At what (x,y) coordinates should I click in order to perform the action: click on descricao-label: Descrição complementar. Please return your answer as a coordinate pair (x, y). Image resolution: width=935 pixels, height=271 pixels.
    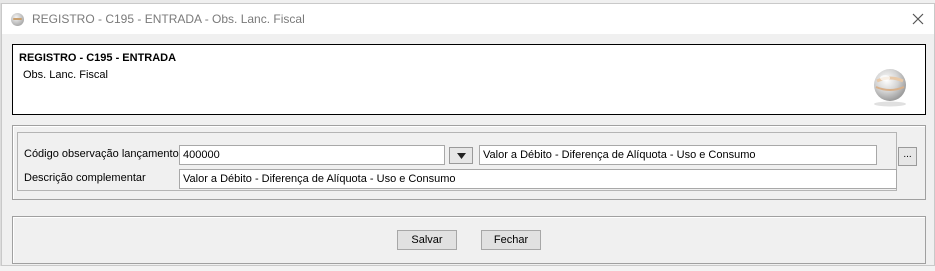
    Looking at the image, I should click on (85, 178).